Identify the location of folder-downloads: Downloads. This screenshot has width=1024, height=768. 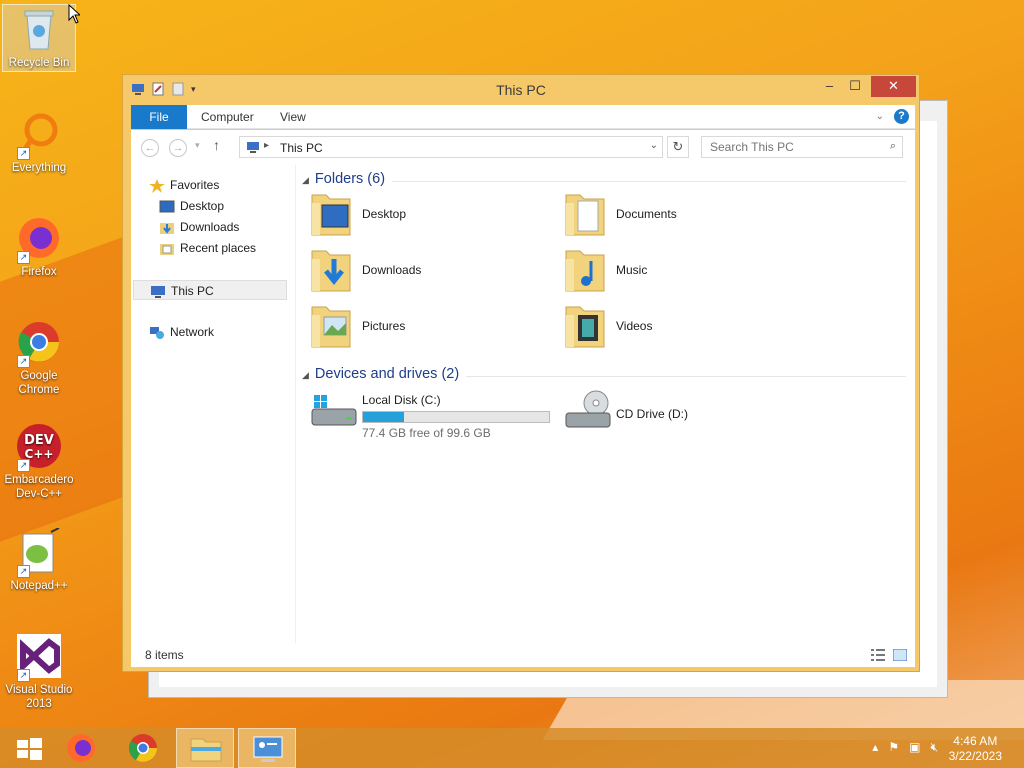
(435, 271).